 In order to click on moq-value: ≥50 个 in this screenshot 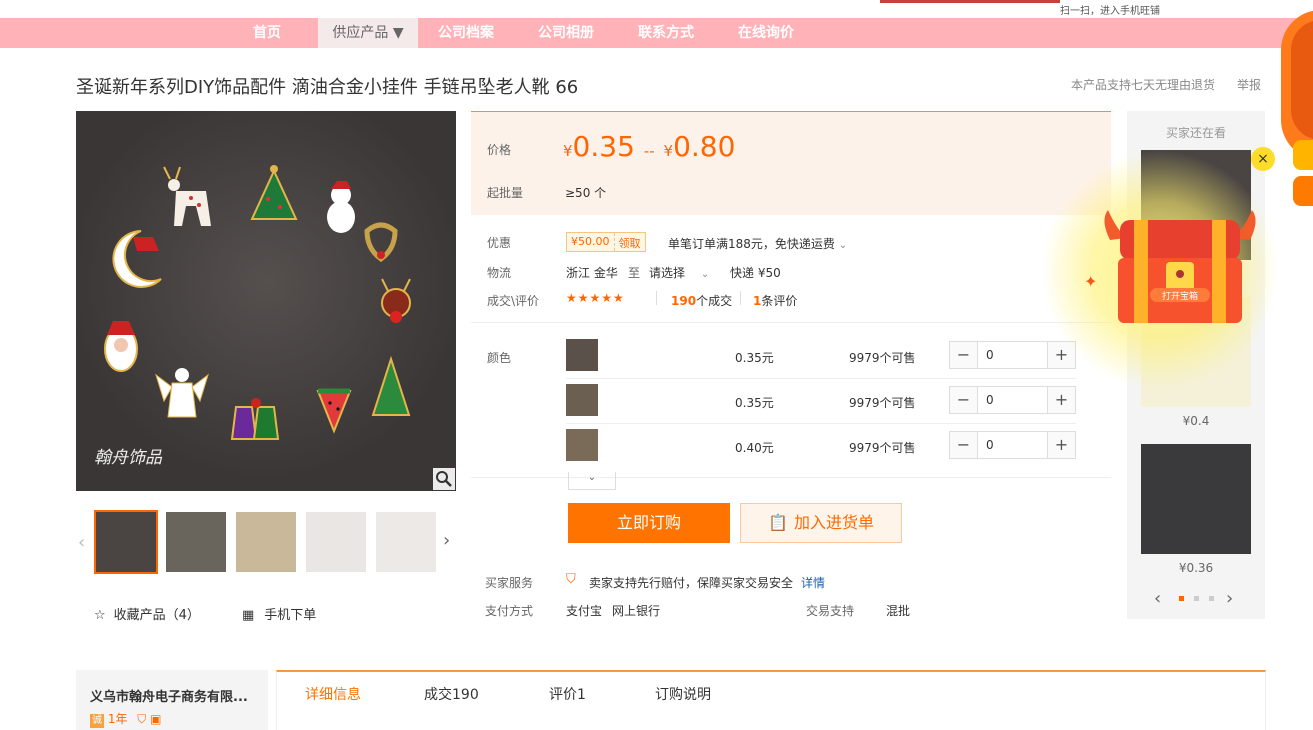, I will do `click(586, 193)`.